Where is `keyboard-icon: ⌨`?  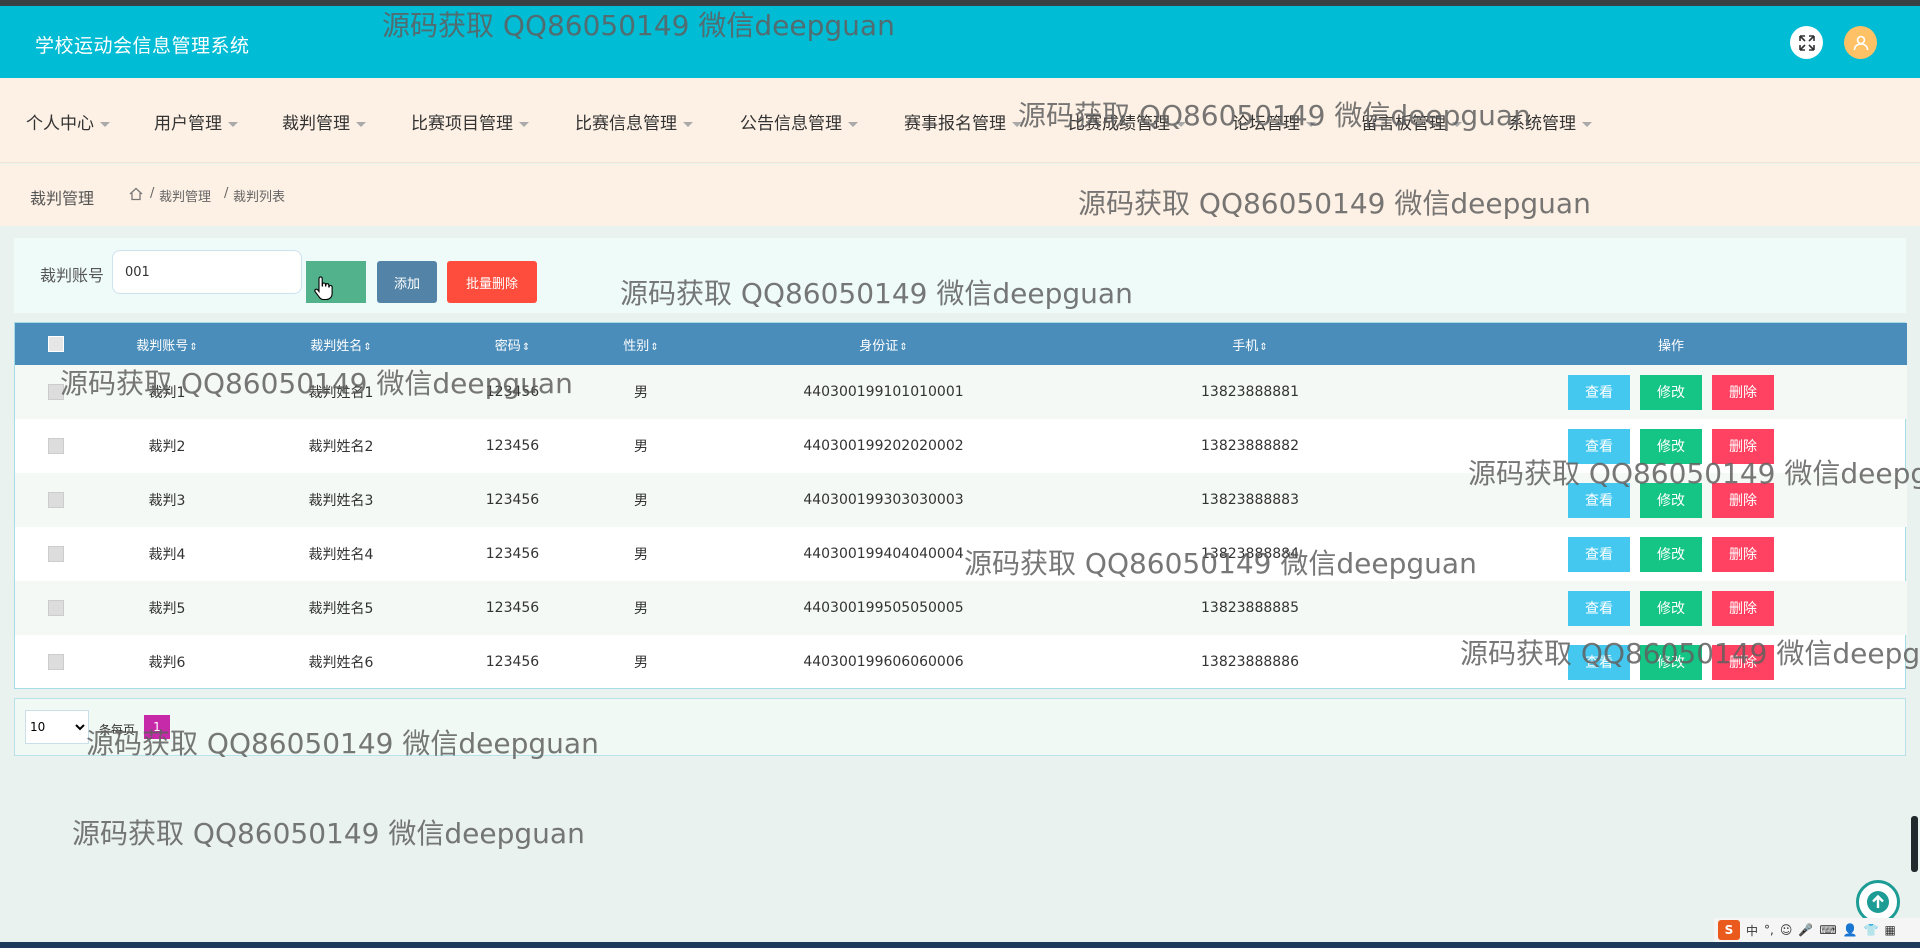
keyboard-icon: ⌨ is located at coordinates (1827, 930).